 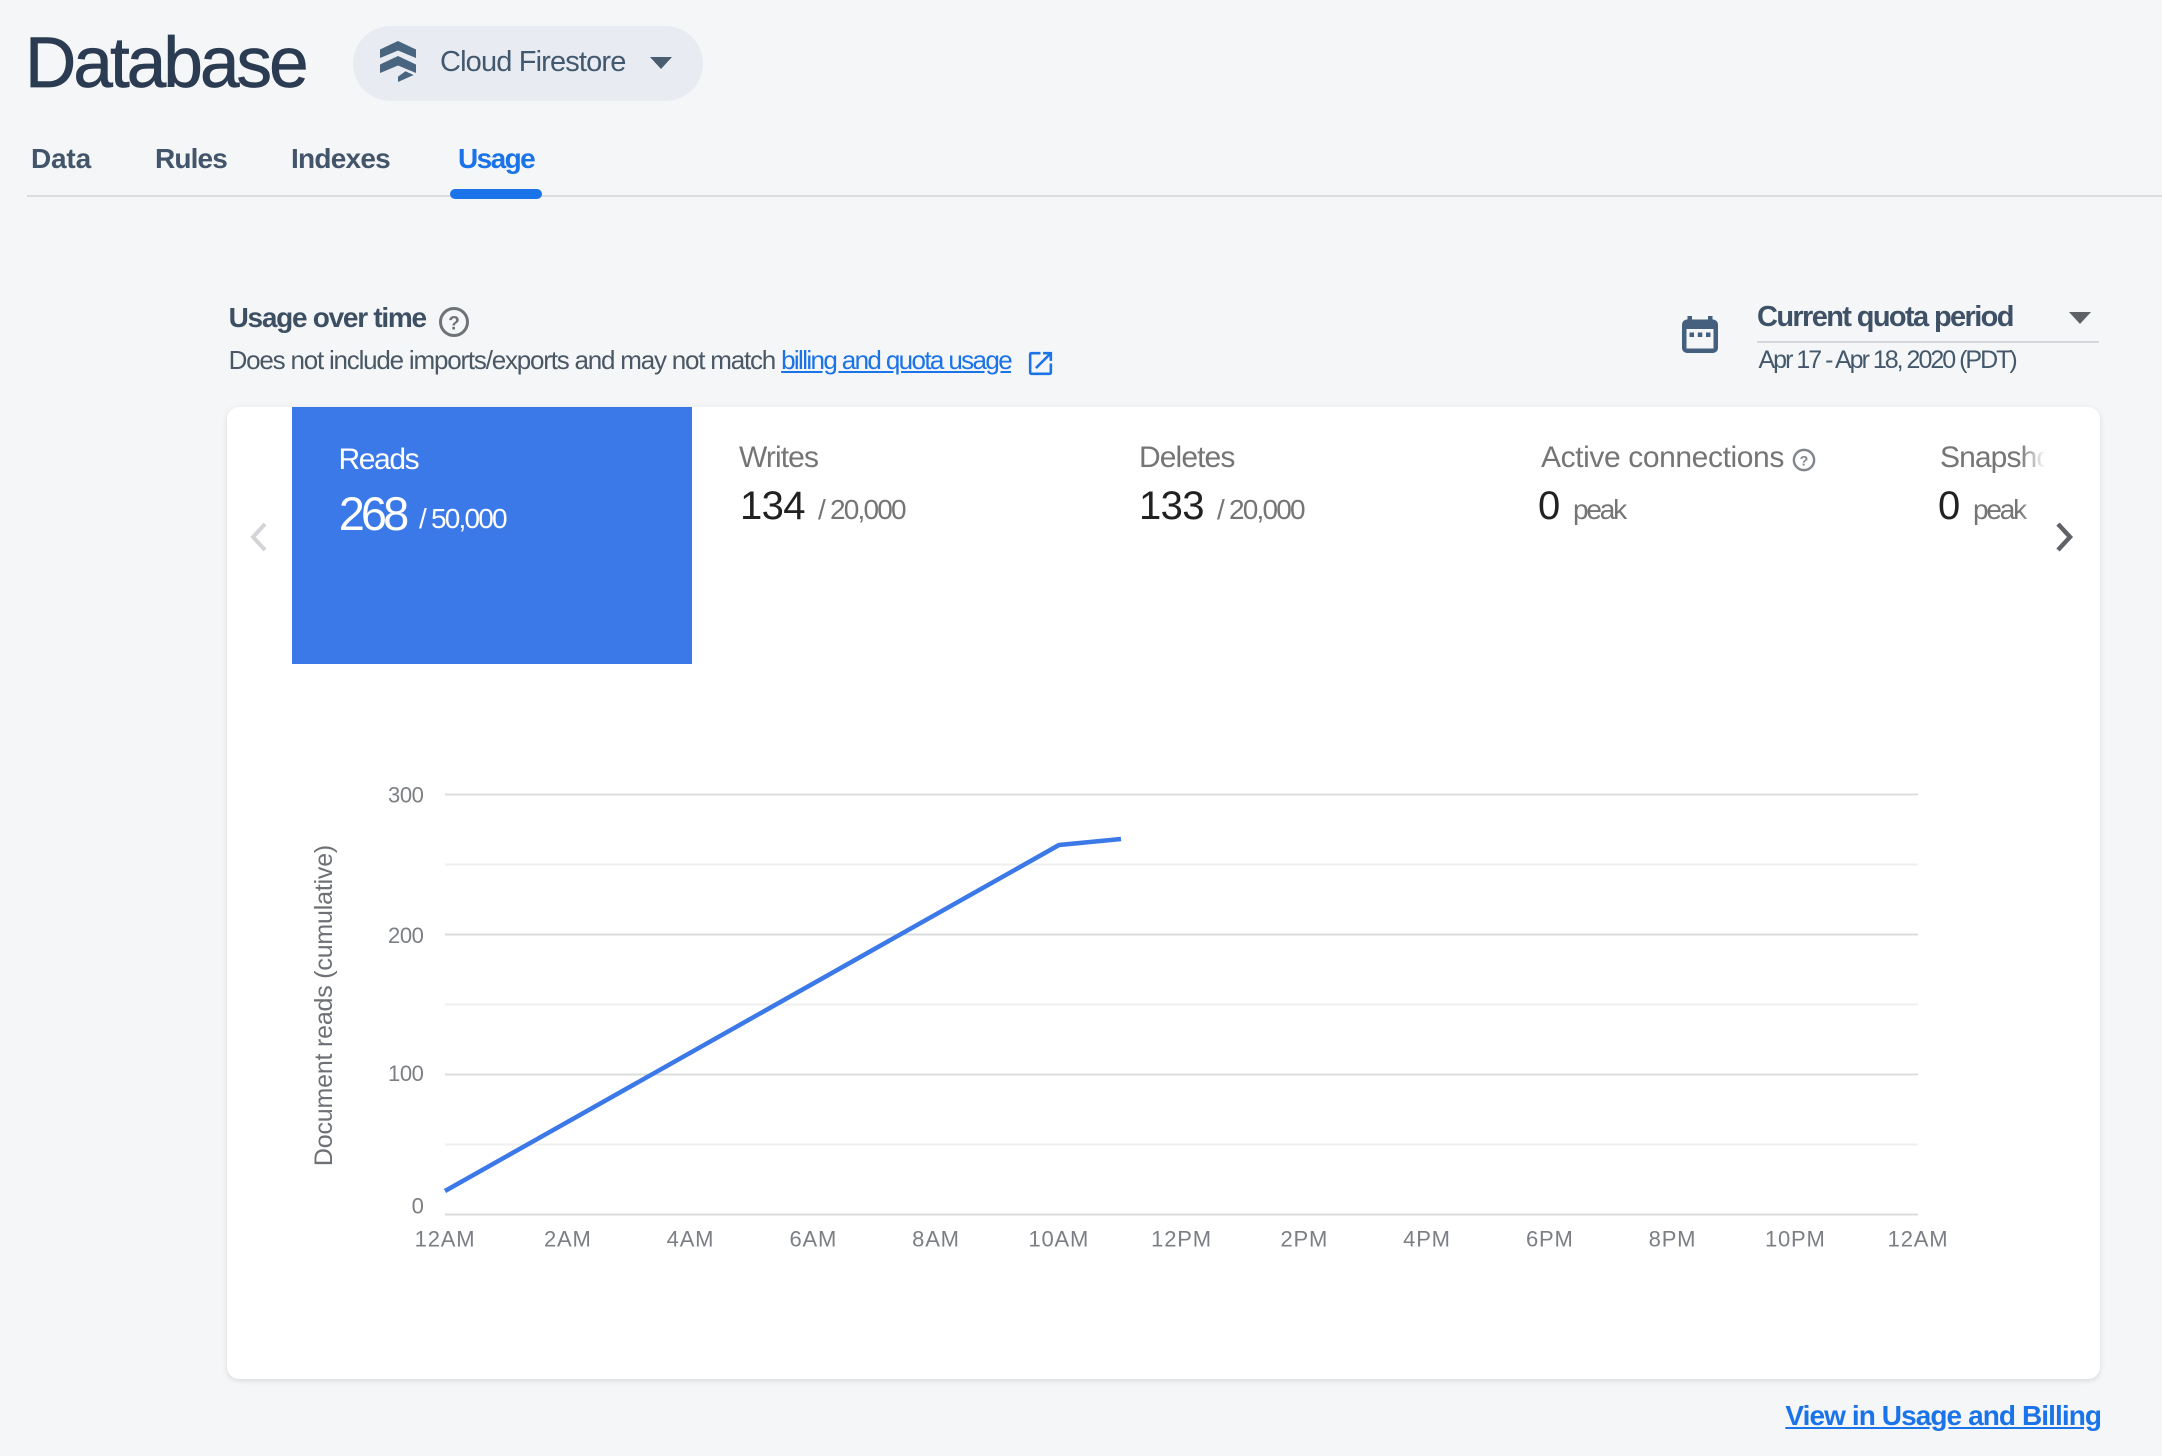 What do you see at coordinates (1795, 1239) in the screenshot?
I see `svg-text: 10PM` at bounding box center [1795, 1239].